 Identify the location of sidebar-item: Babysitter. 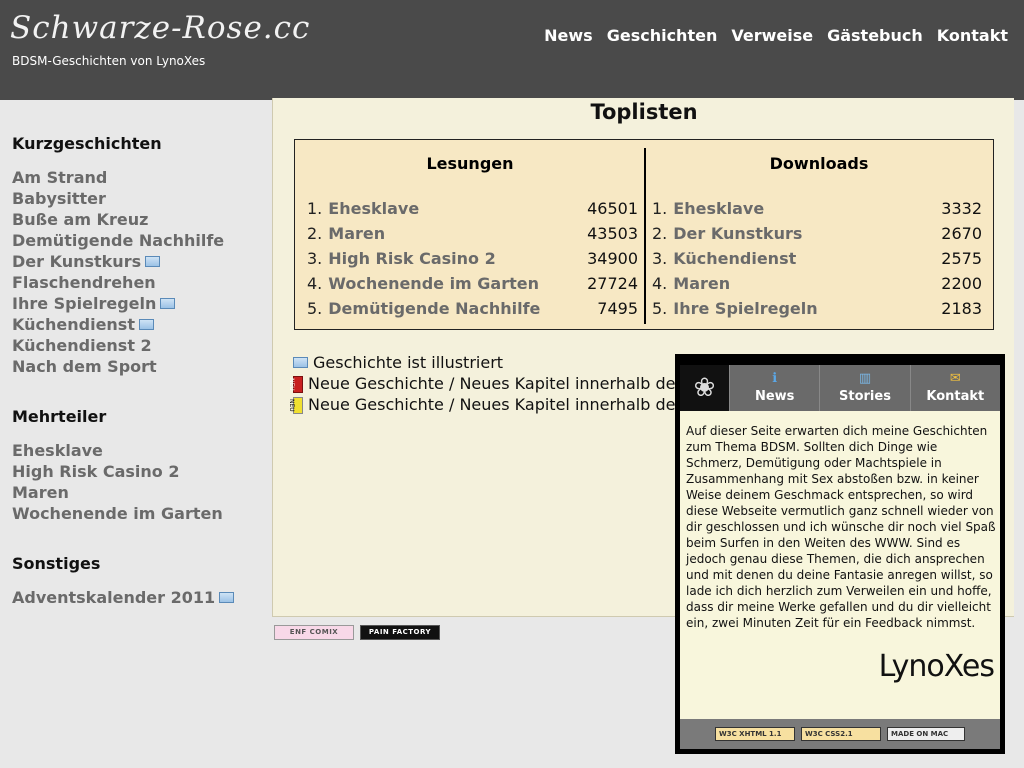
(137, 198).